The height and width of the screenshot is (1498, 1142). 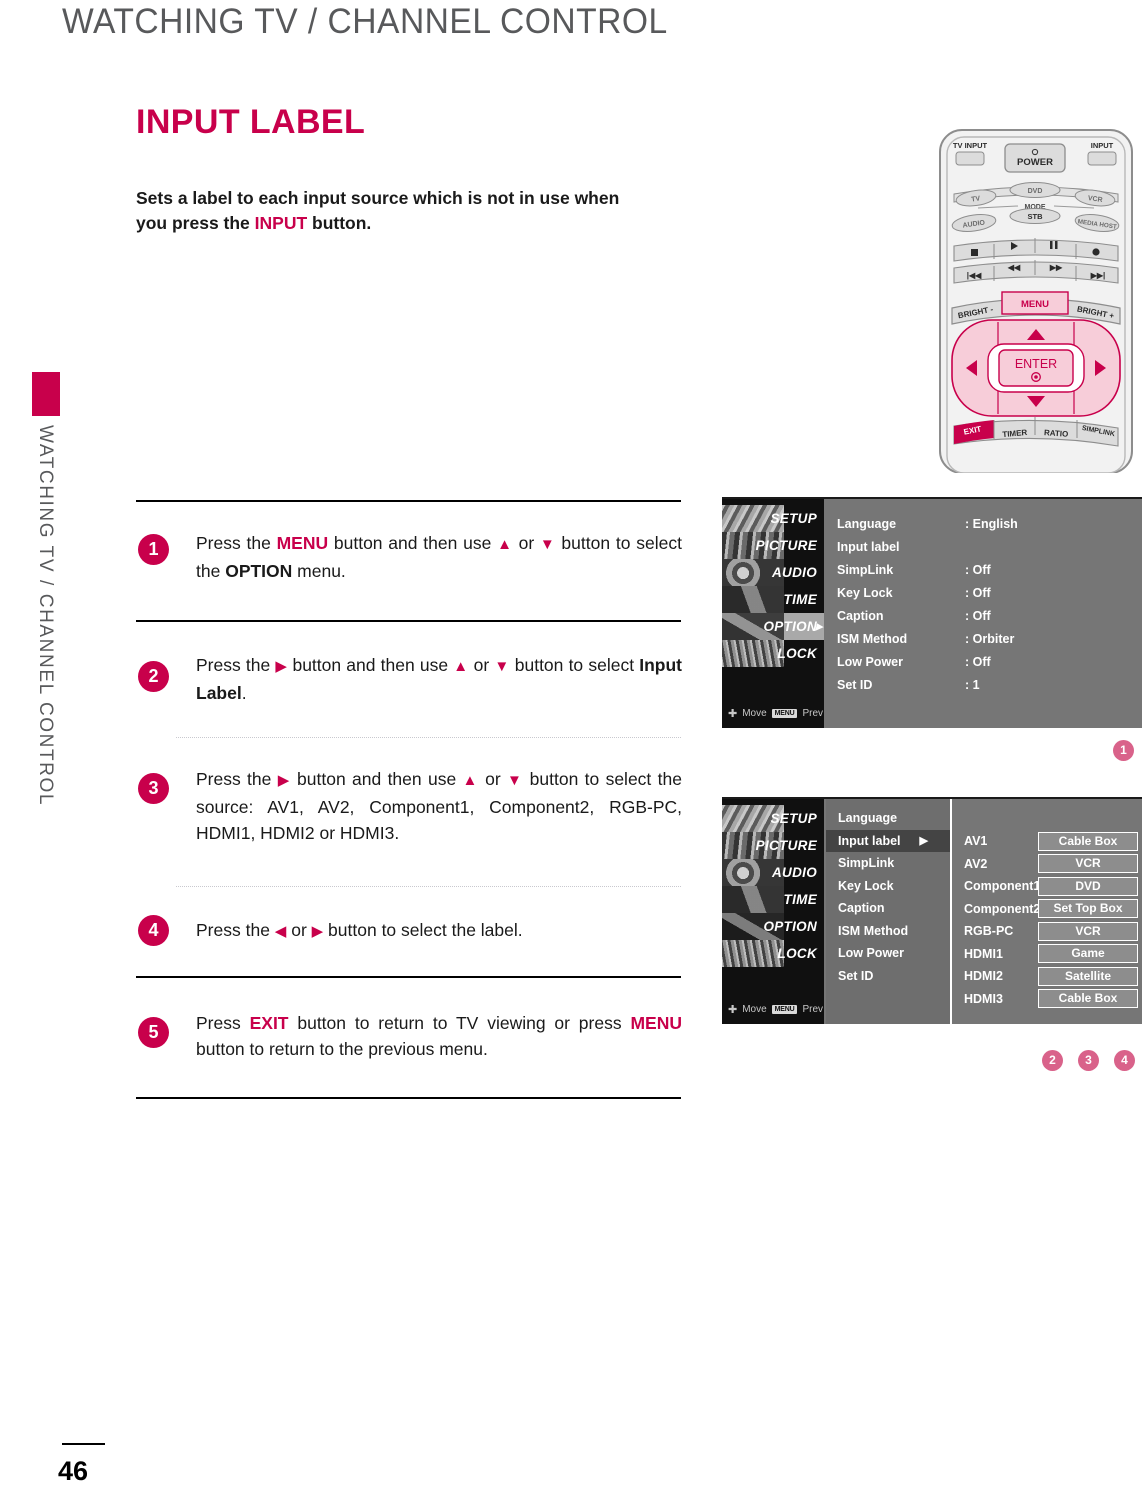 What do you see at coordinates (861, 908) in the screenshot?
I see `osd2-option-item-label: Caption` at bounding box center [861, 908].